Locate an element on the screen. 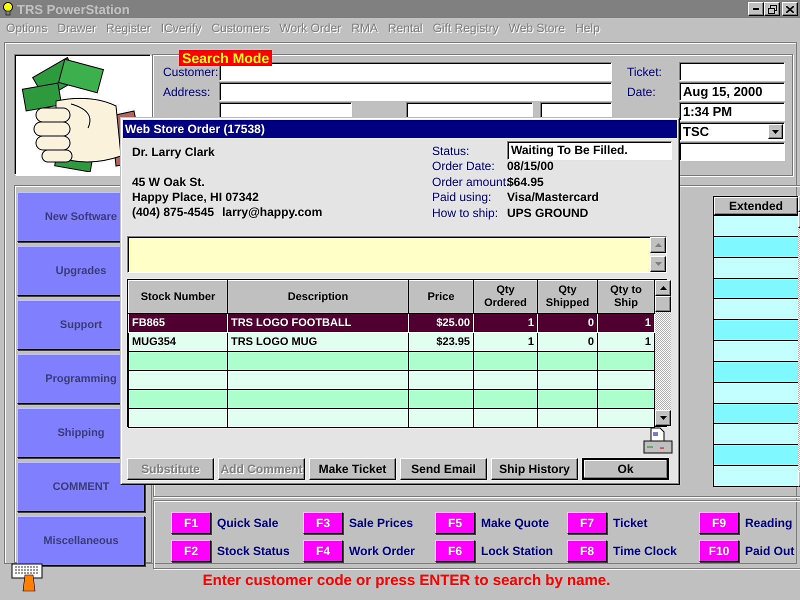 Image resolution: width=800 pixels, height=600 pixels. function-key-label: Time Clock is located at coordinates (645, 551).